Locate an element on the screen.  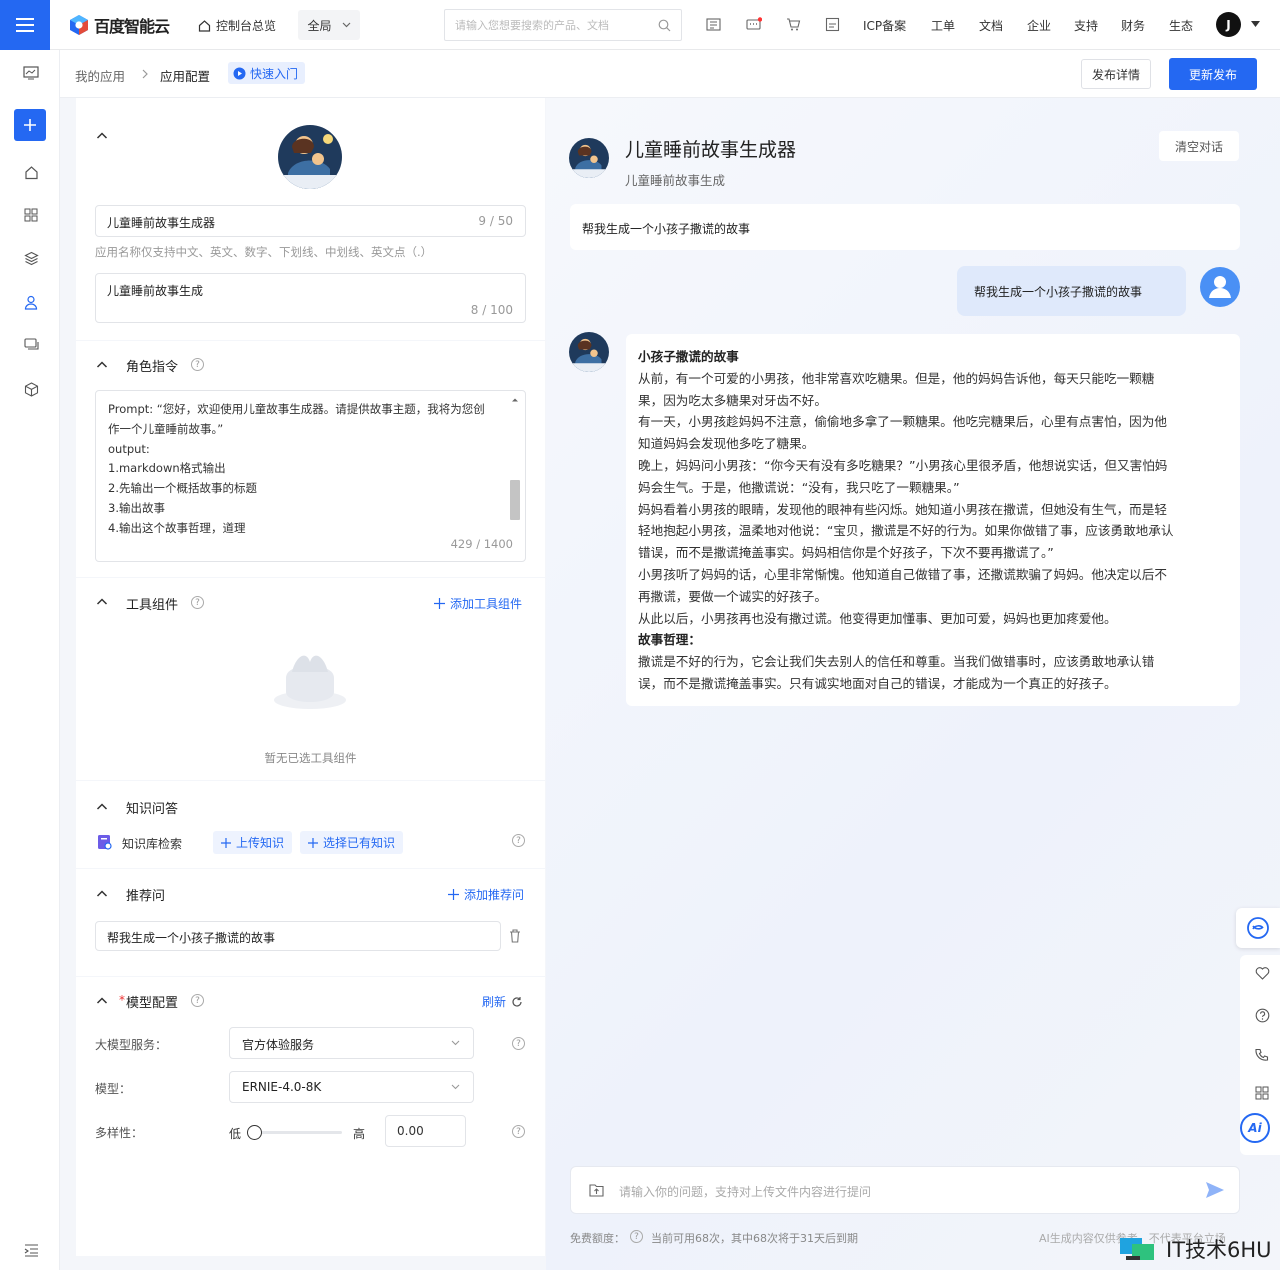
suggested-question: 帮我生成一个小孩子撒谎的故事 is located at coordinates (905, 227).